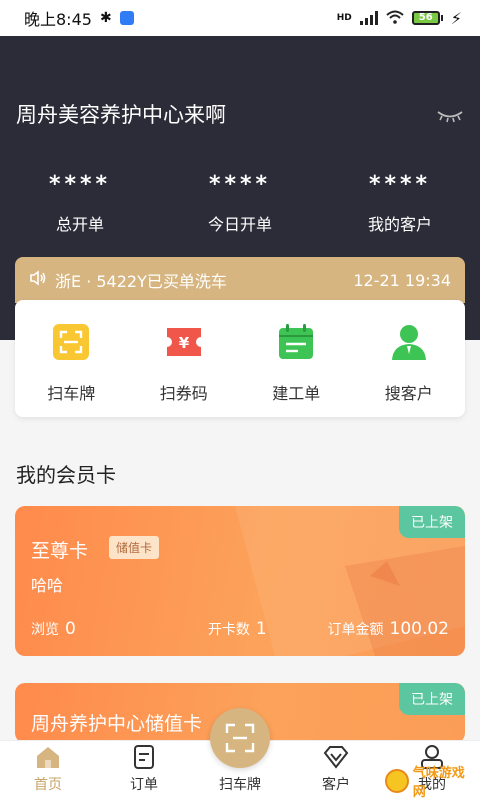  What do you see at coordinates (456, 18) in the screenshot?
I see `charging-icon: ⚡` at bounding box center [456, 18].